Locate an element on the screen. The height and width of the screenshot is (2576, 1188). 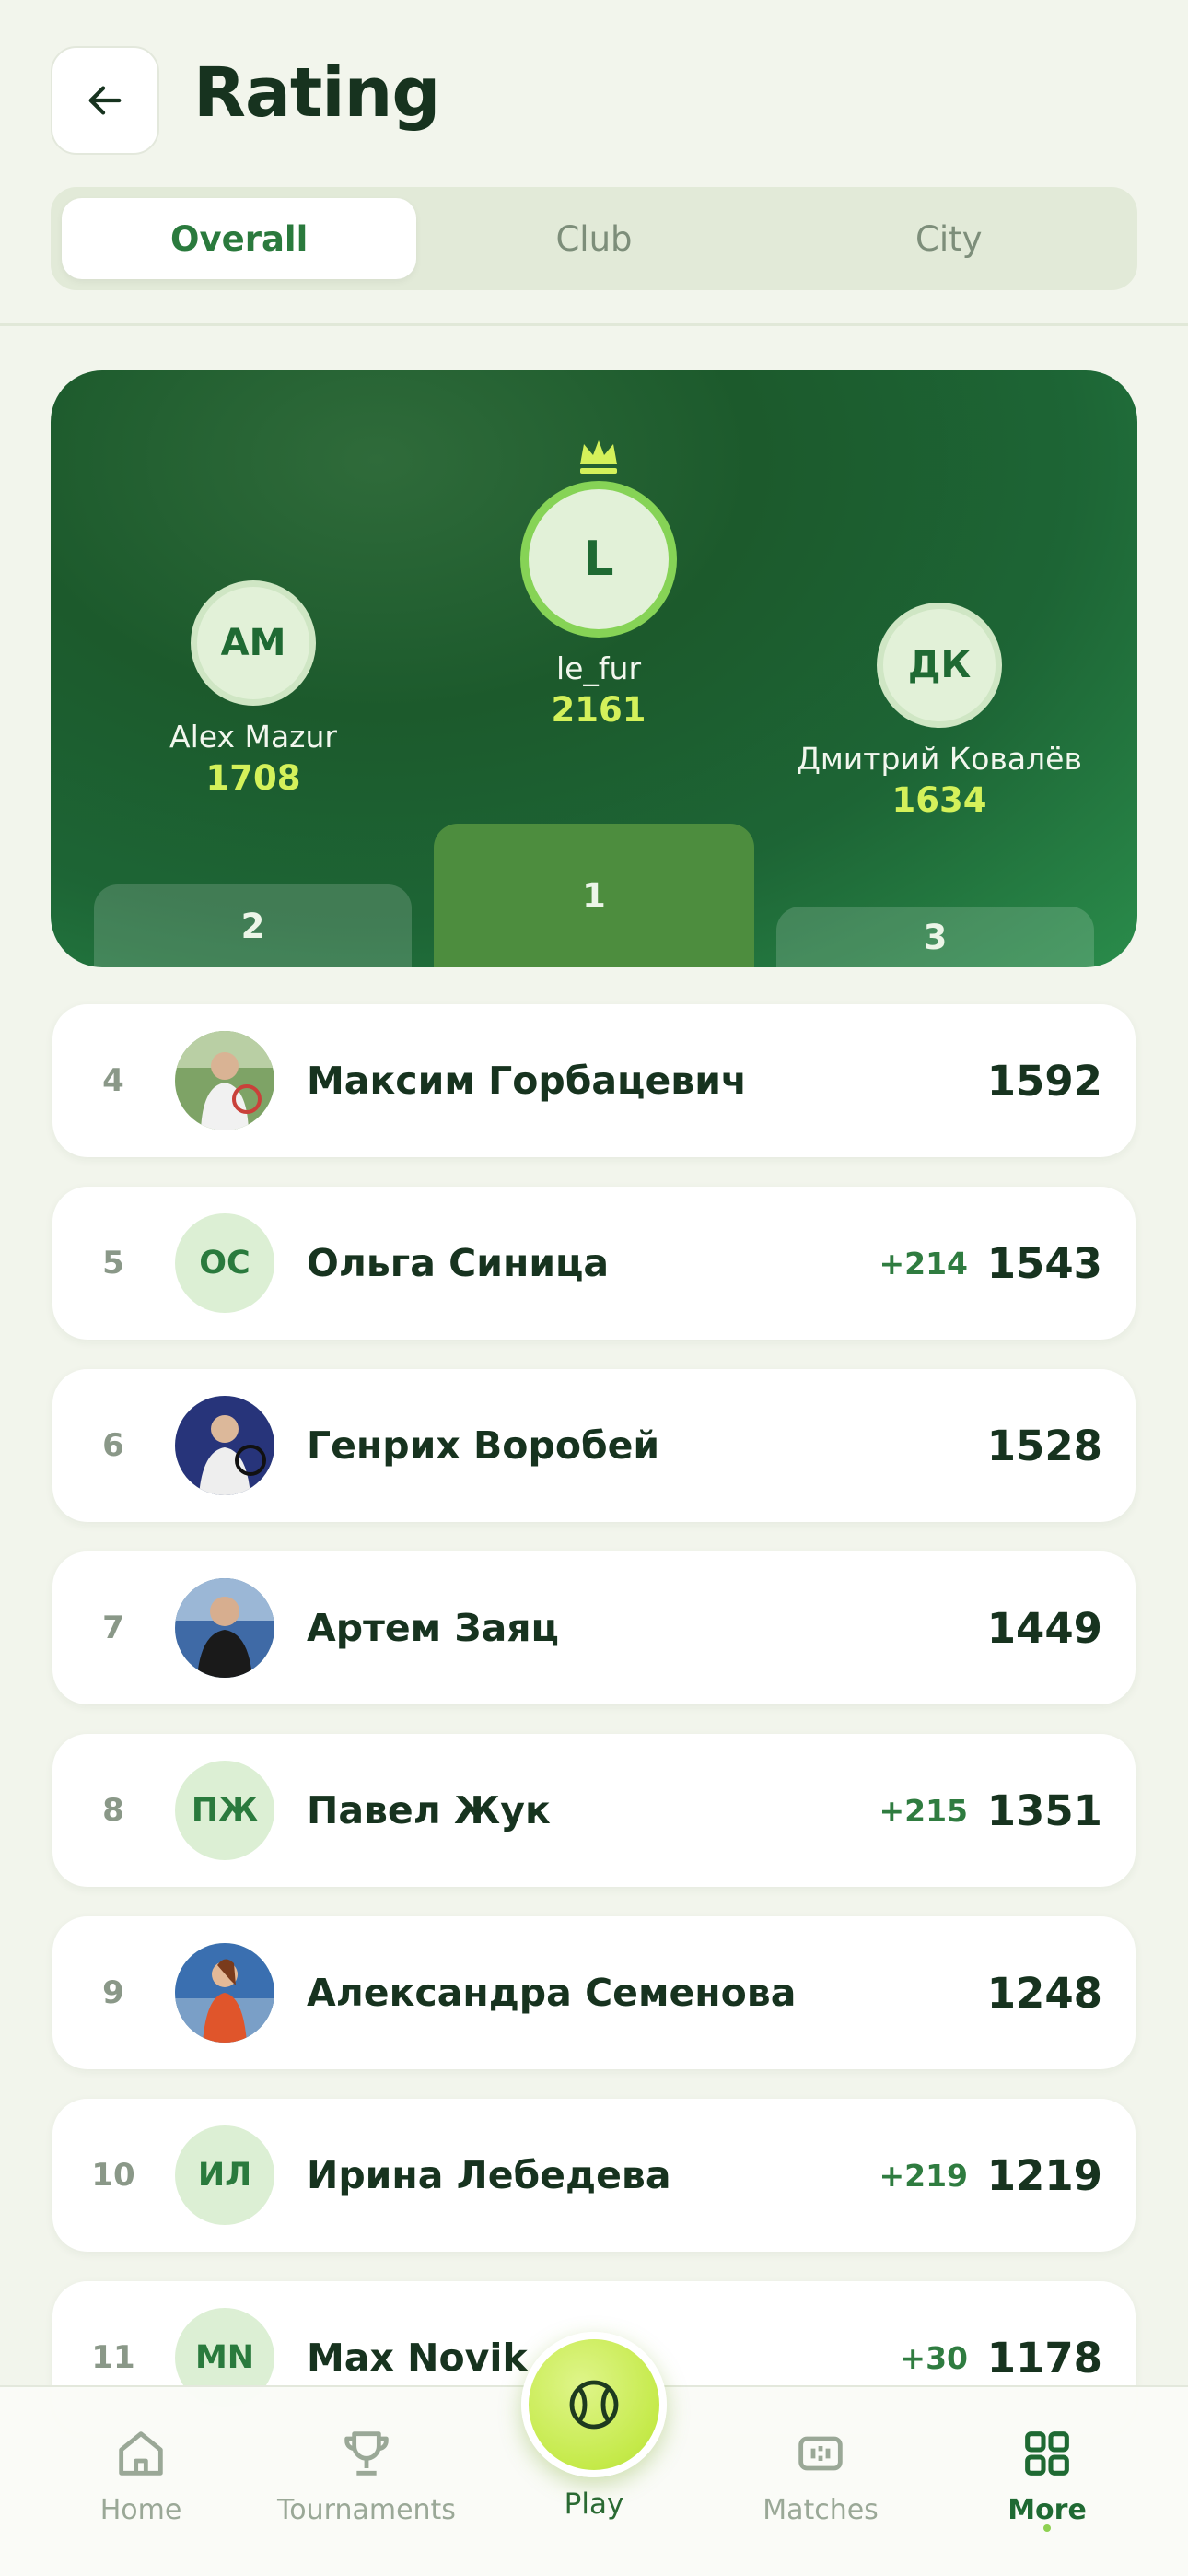
scoreboard-icon is located at coordinates (821, 2453).